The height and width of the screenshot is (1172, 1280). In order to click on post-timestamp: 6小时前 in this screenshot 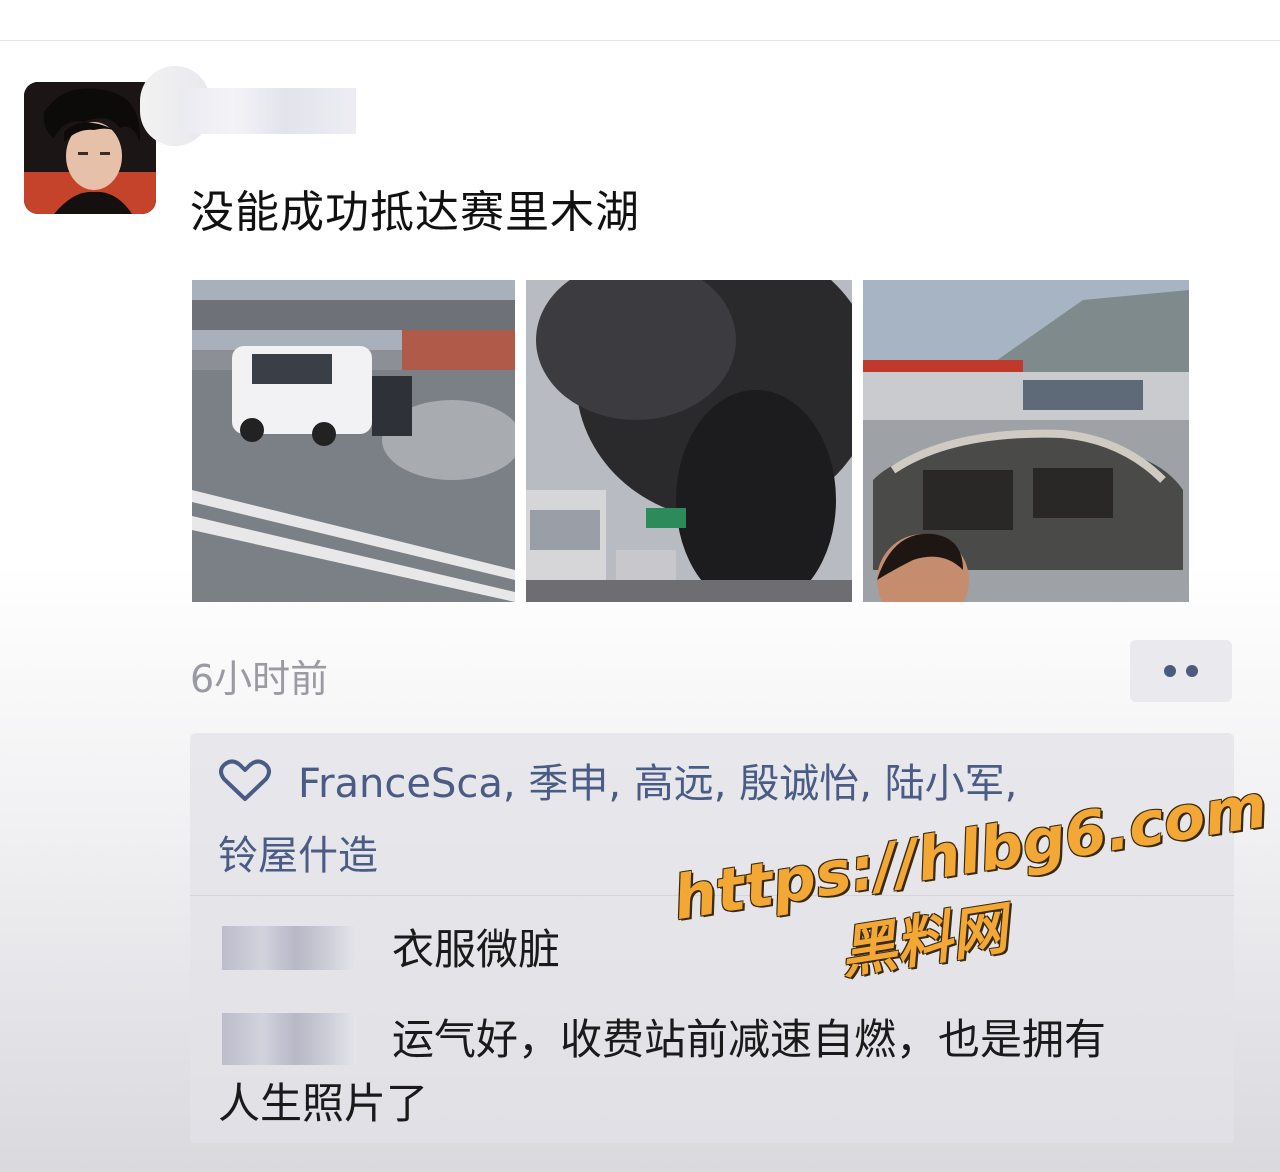, I will do `click(259, 679)`.